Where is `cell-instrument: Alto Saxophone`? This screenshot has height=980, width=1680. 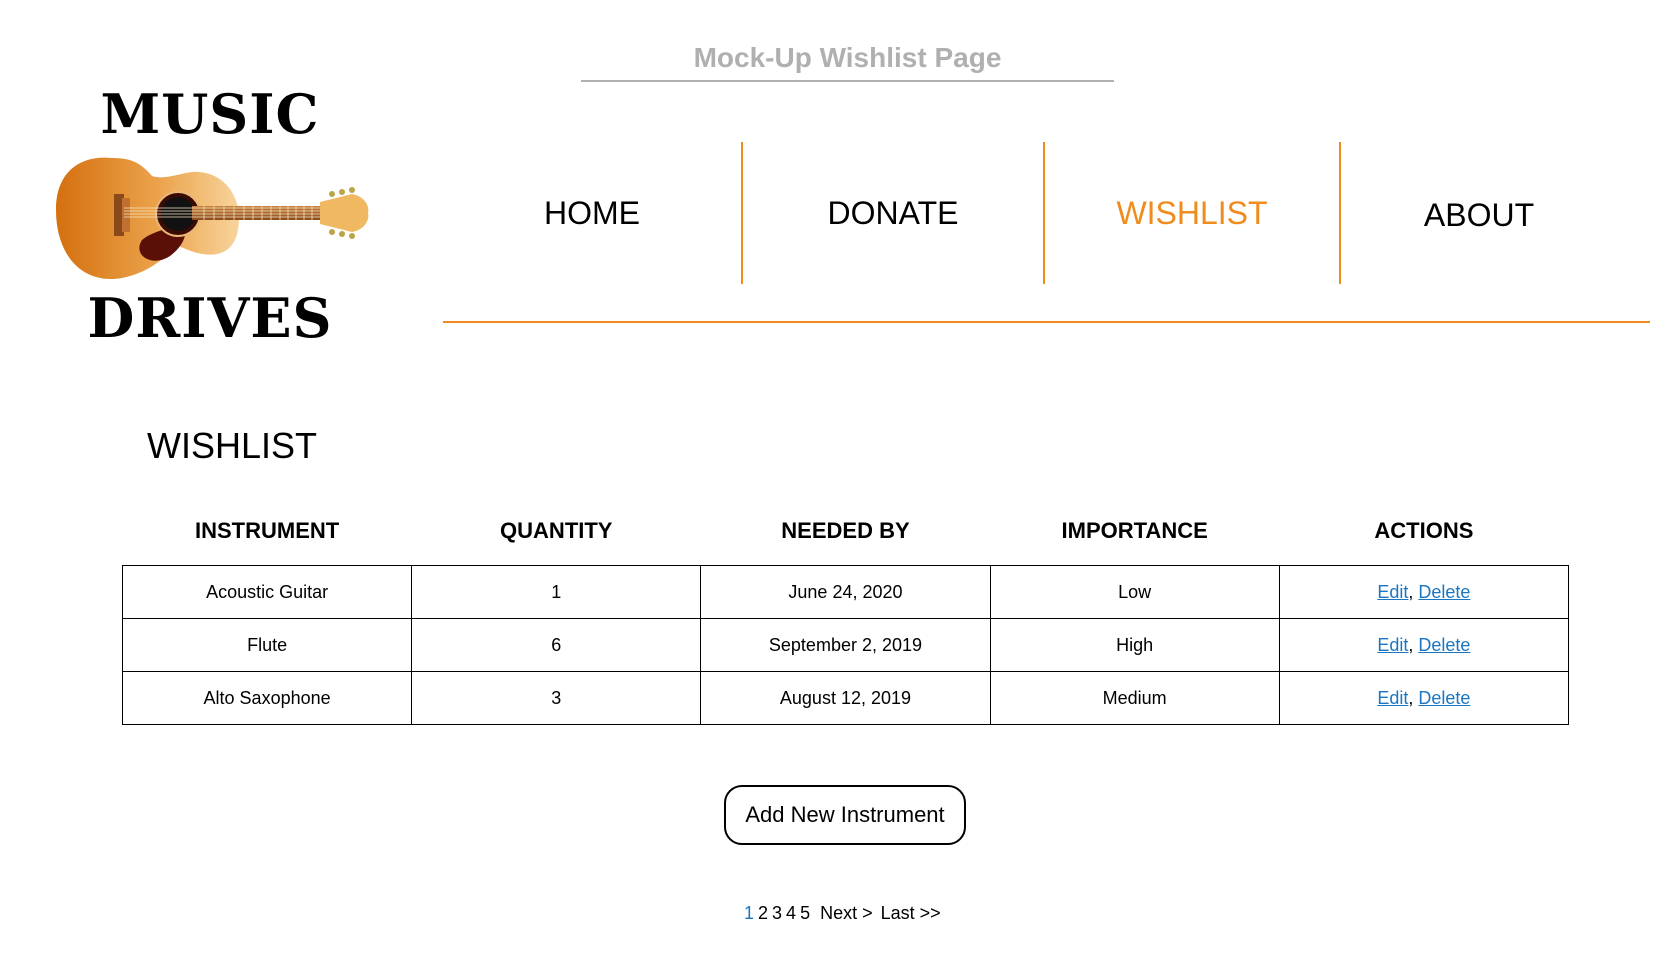 cell-instrument: Alto Saxophone is located at coordinates (267, 698).